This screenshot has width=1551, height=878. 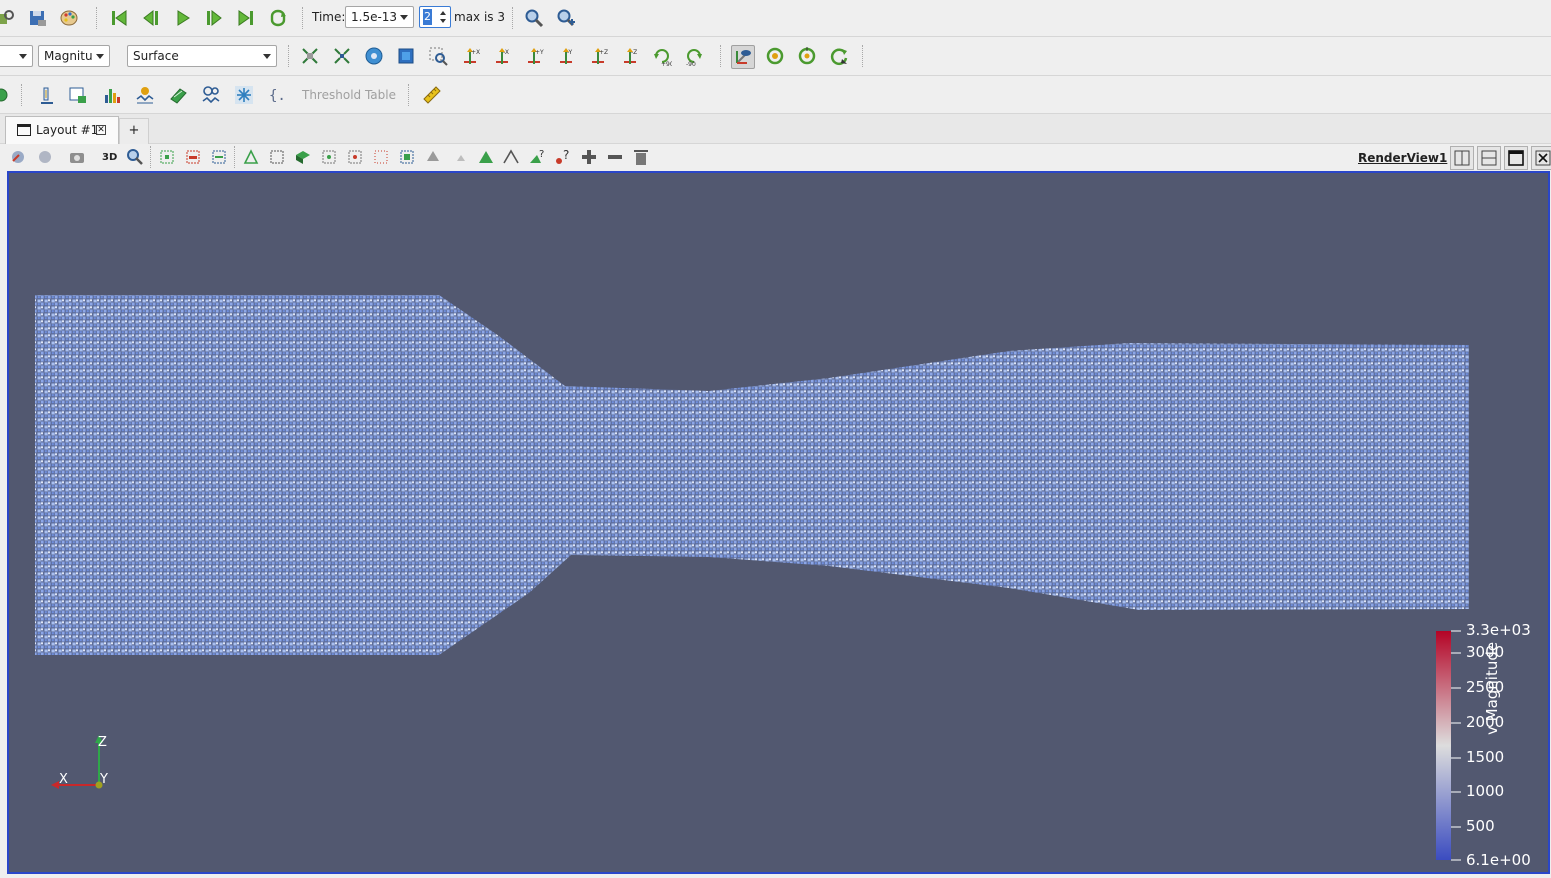 I want to click on add-selection-icon, so click(x=589, y=157).